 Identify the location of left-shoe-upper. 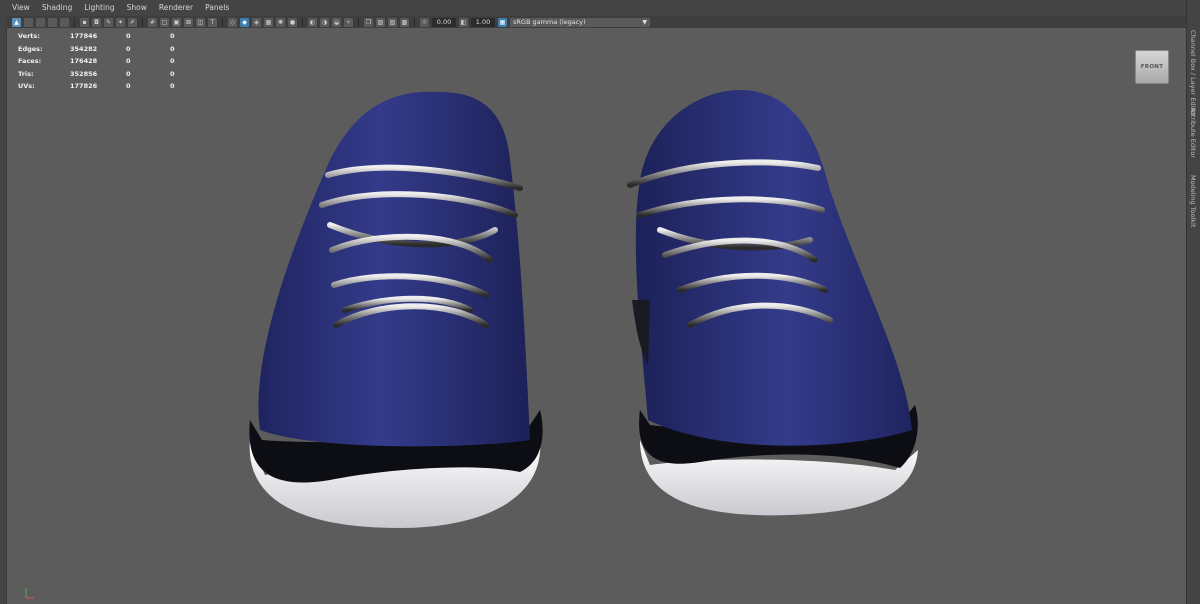
(394, 269).